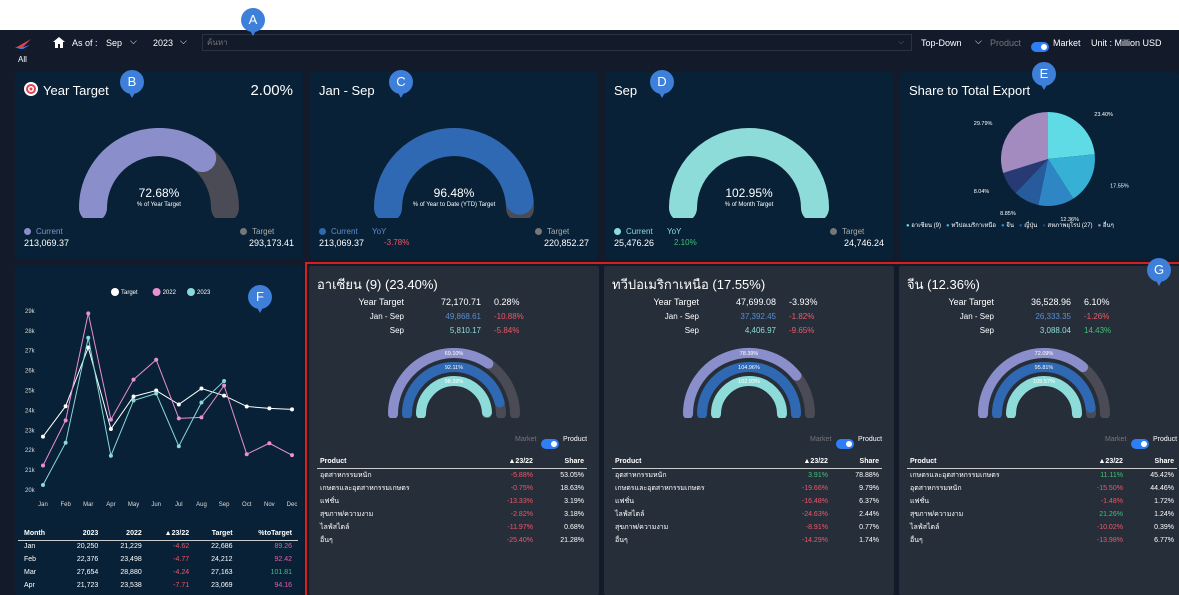 Image resolution: width=1179 pixels, height=595 pixels. What do you see at coordinates (156, 292) in the screenshot?
I see `legend-dot` at bounding box center [156, 292].